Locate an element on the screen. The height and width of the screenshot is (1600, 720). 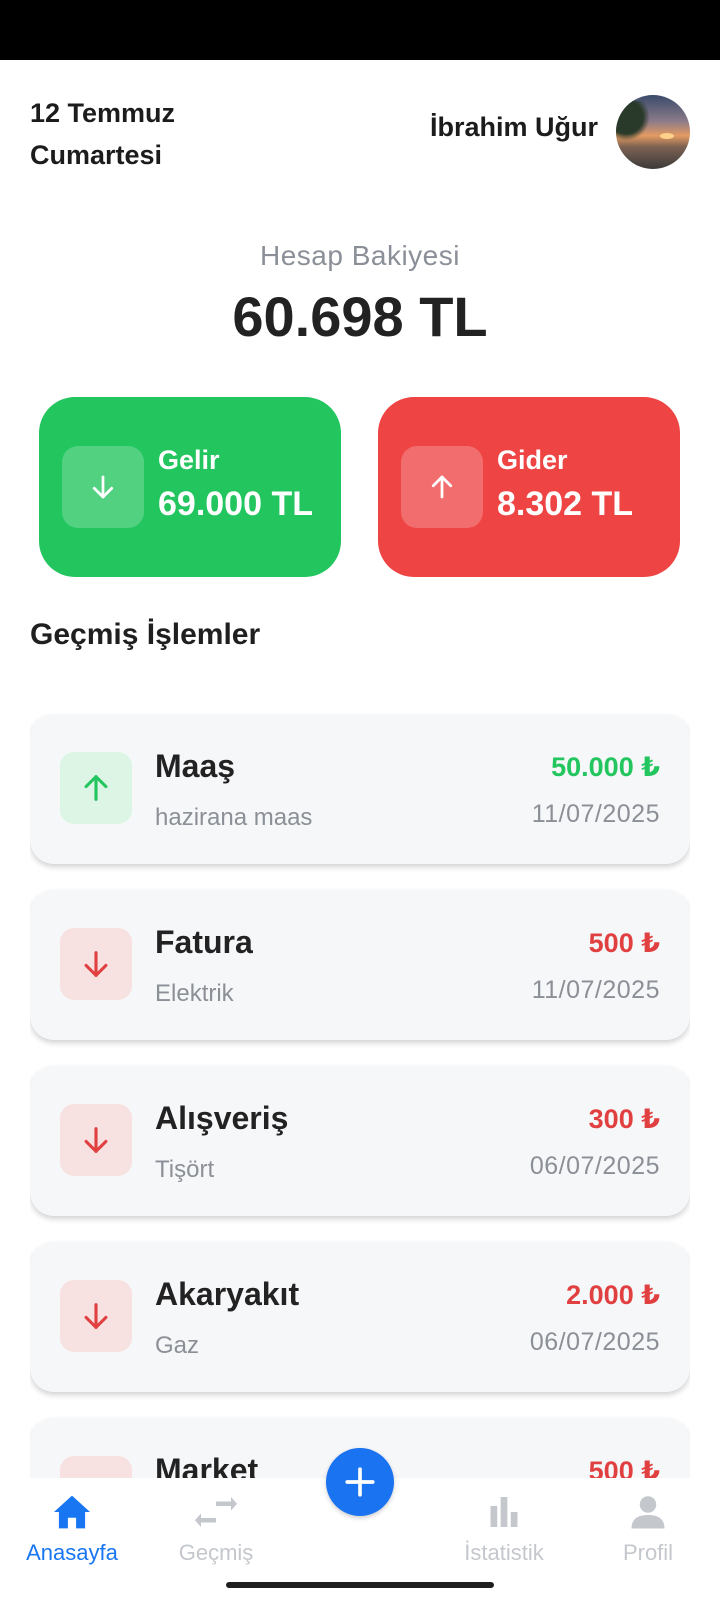
nav-item-home: Anasayfa is located at coordinates (72, 1529).